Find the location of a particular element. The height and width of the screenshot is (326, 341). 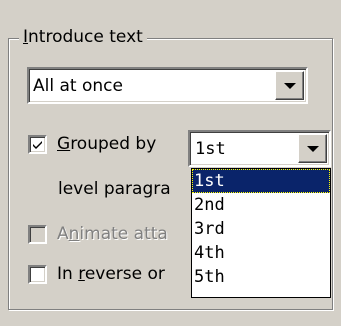

dropdown-option: 1st is located at coordinates (261, 181).